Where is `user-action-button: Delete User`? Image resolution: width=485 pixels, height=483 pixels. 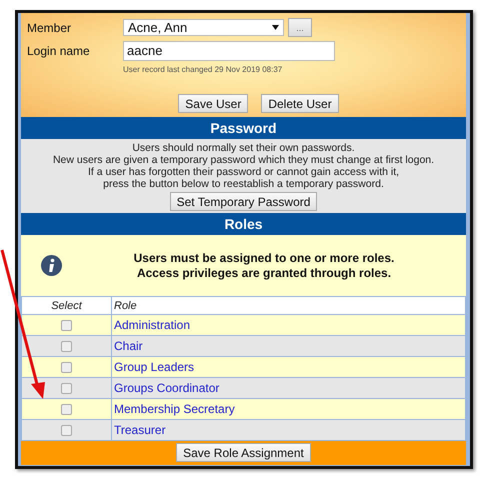 user-action-button: Delete User is located at coordinates (300, 103).